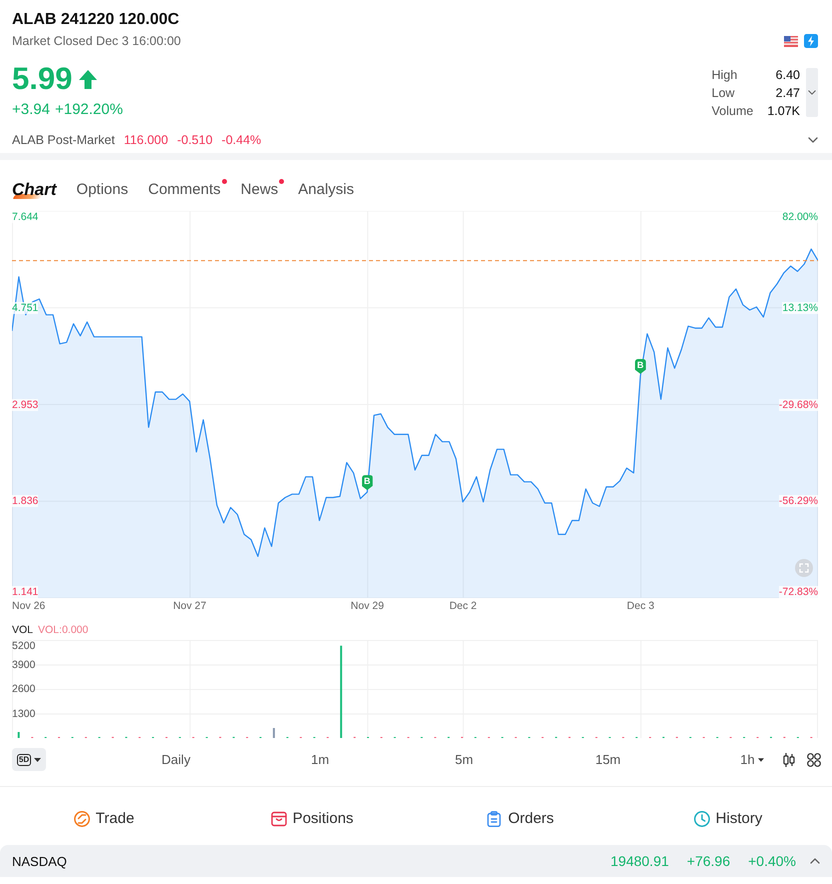  What do you see at coordinates (367, 606) in the screenshot?
I see `date-axis-label: Nov 29` at bounding box center [367, 606].